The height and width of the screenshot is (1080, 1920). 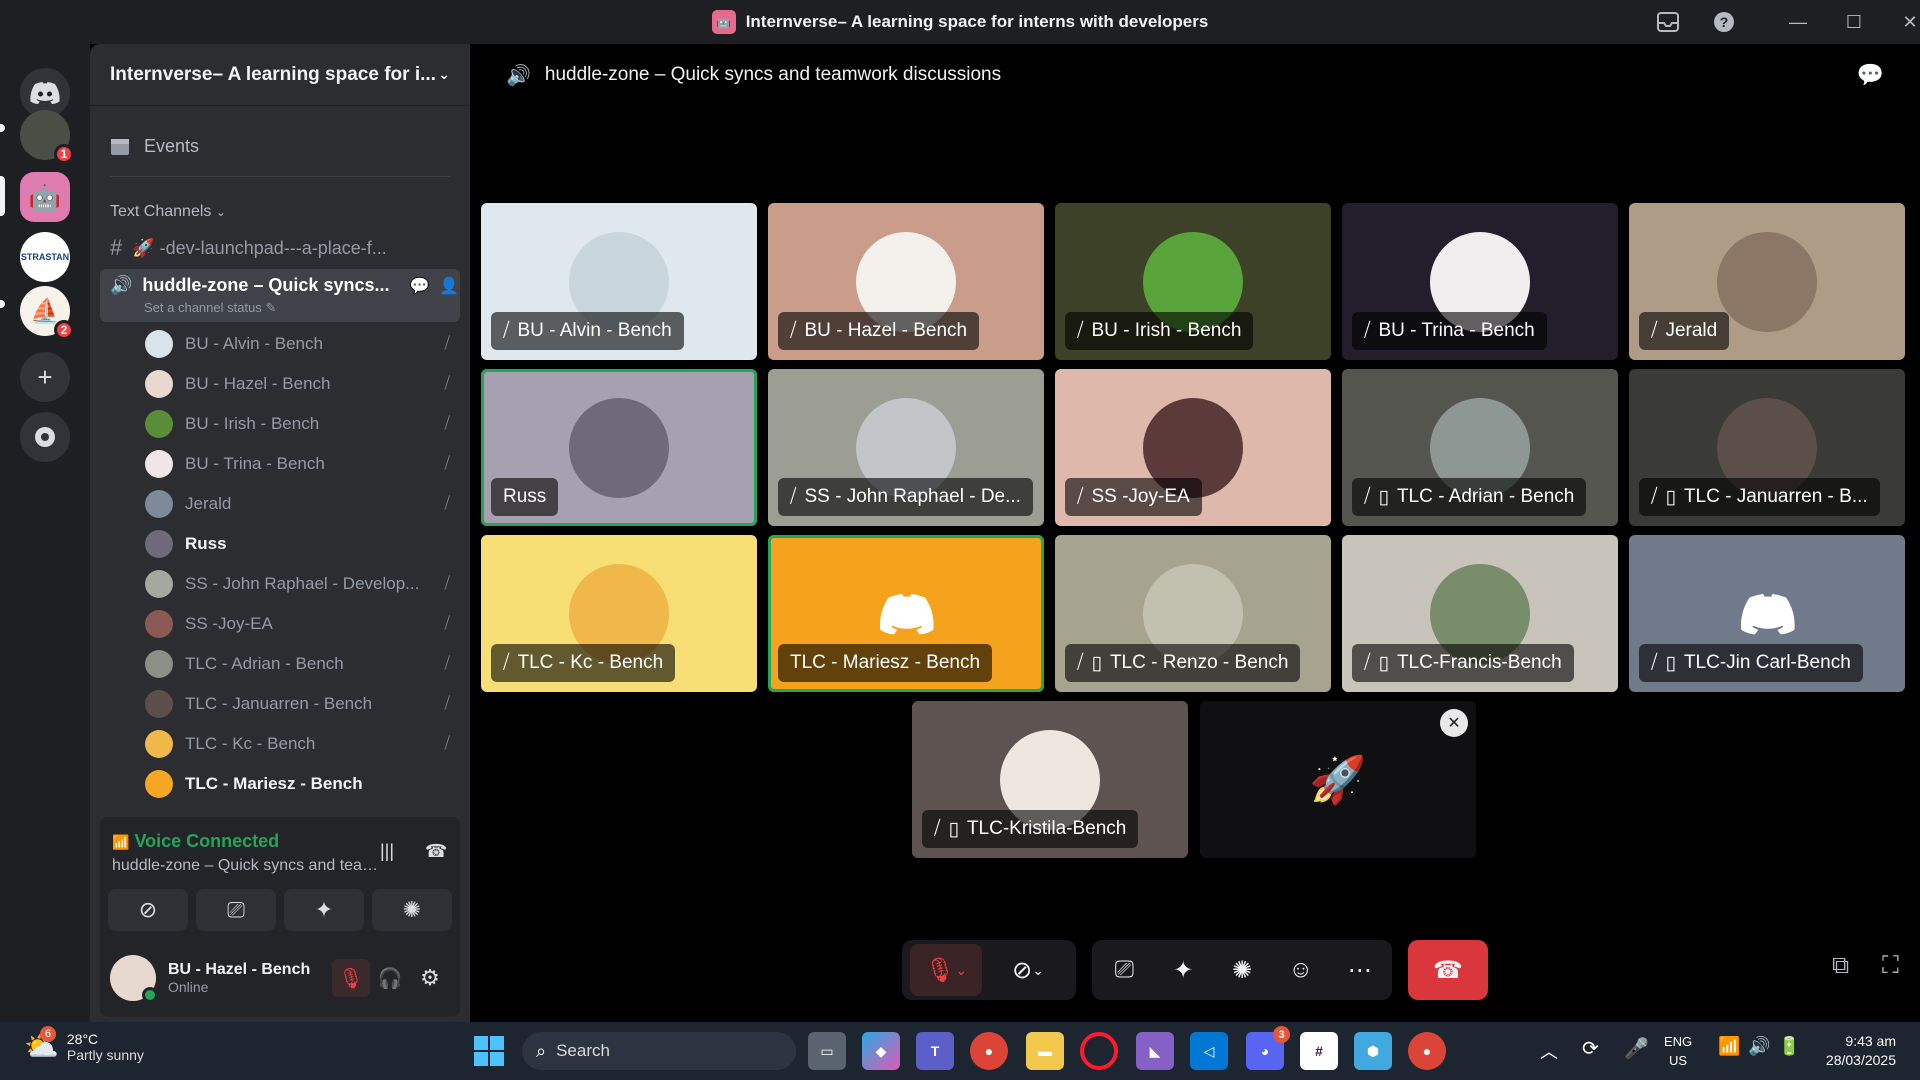 What do you see at coordinates (280, 308) in the screenshot?
I see `set-channel-status: Set a channel status ✎` at bounding box center [280, 308].